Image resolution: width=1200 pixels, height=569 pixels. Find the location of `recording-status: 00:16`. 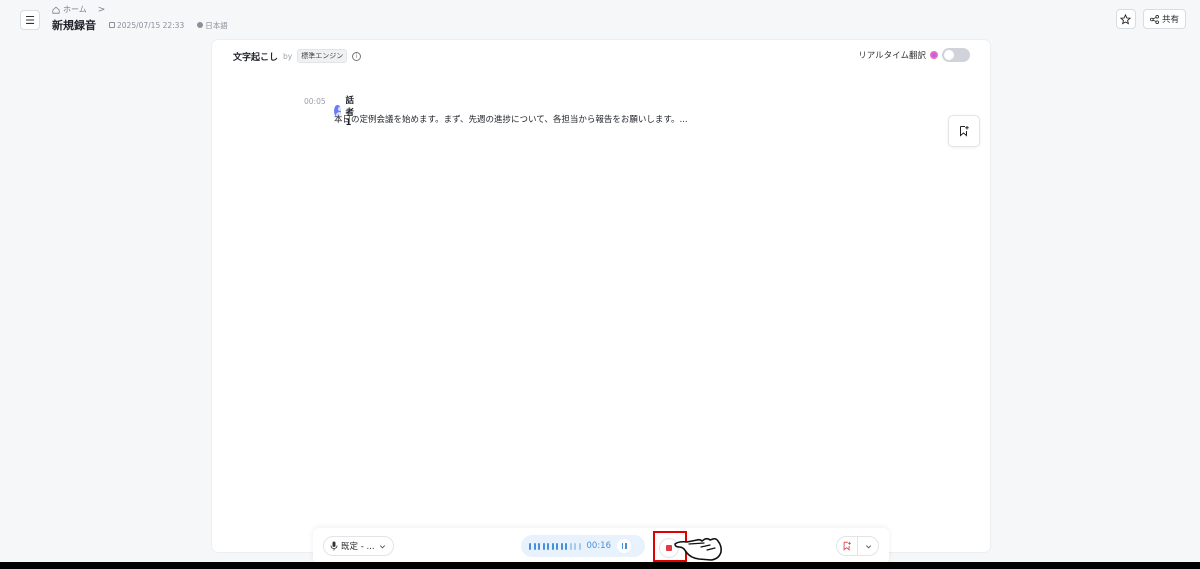

recording-status: 00:16 is located at coordinates (583, 546).